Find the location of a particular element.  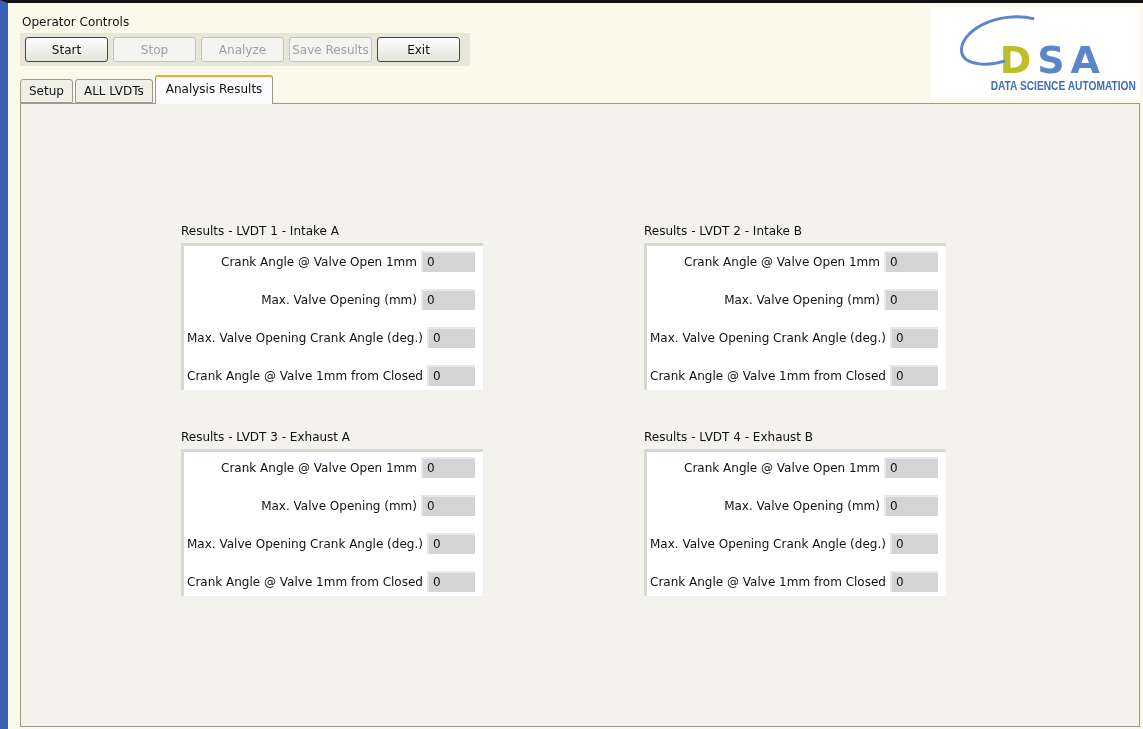

logo-mark: DSA is located at coordinates (1052, 60).